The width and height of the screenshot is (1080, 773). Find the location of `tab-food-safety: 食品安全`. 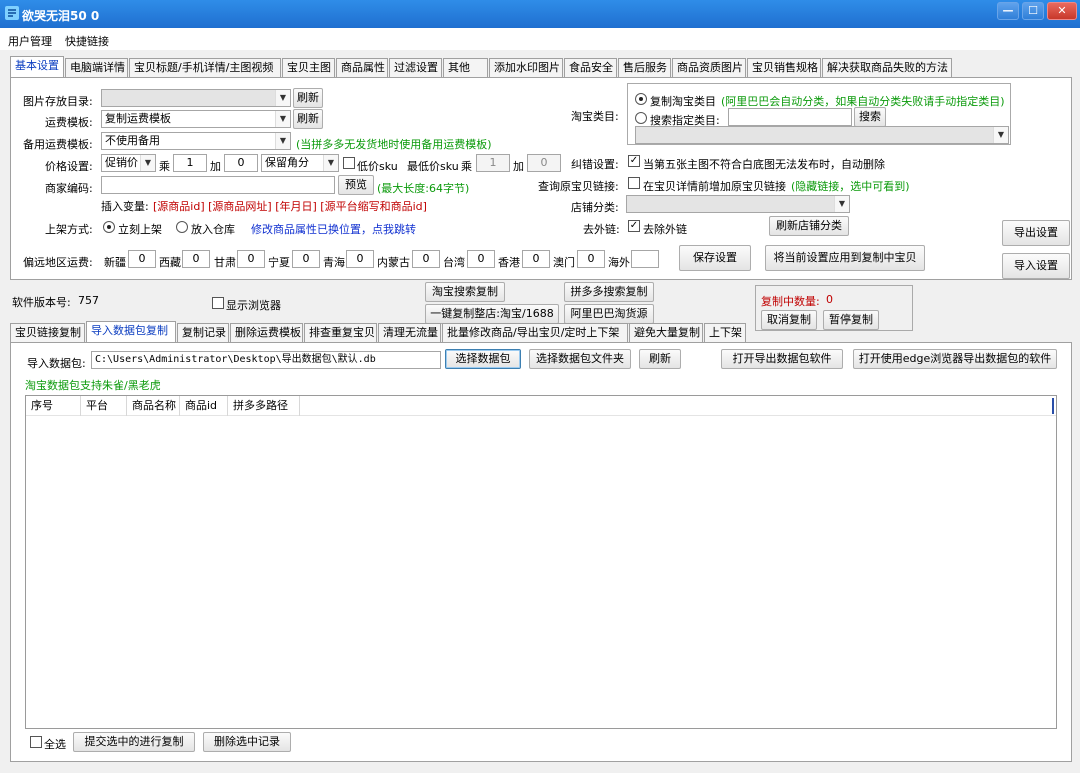

tab-food-safety: 食品安全 is located at coordinates (590, 67).